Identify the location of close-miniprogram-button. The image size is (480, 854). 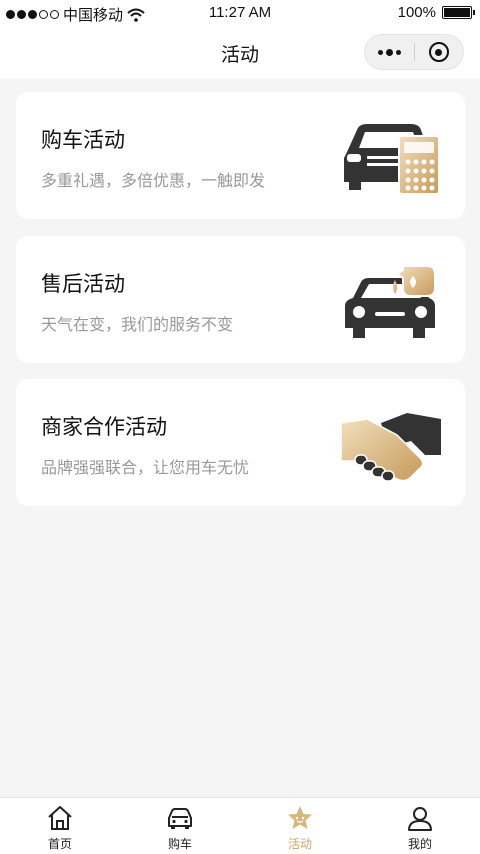
(439, 52).